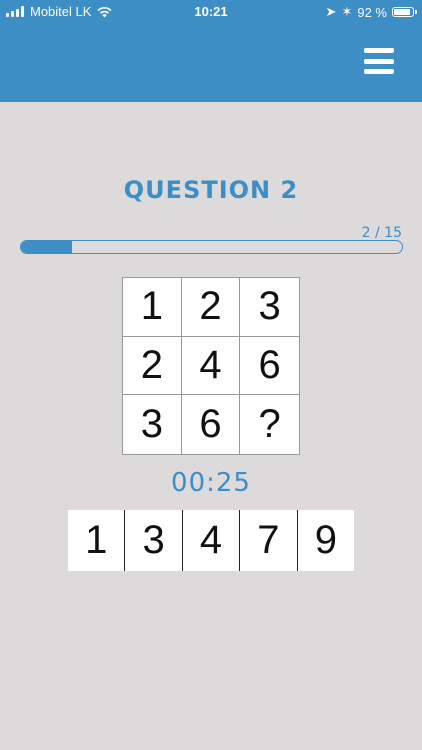 The height and width of the screenshot is (750, 422). I want to click on answer-option-2: 3, so click(154, 540).